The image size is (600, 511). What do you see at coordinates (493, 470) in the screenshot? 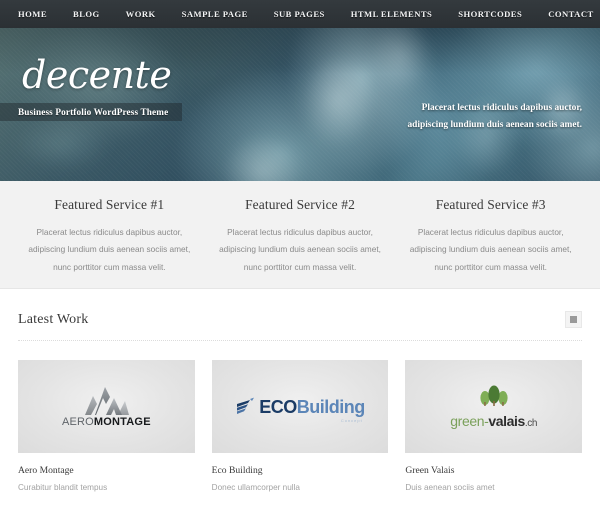
I see `work-item-title: Green Valais` at bounding box center [493, 470].